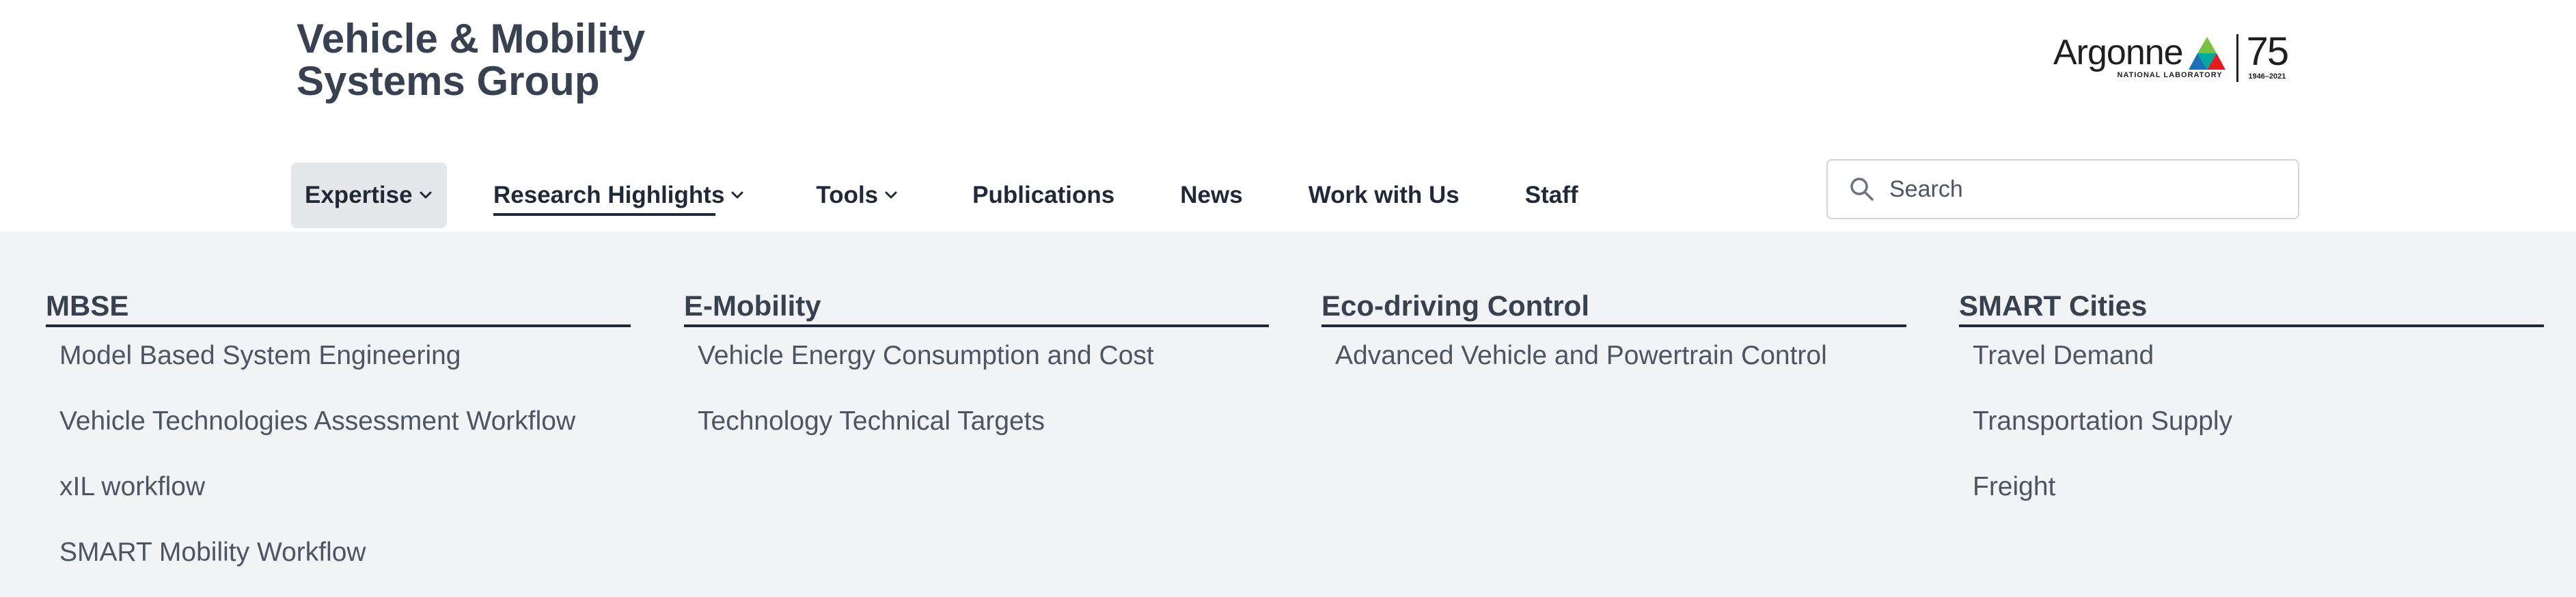 The image size is (2576, 597). What do you see at coordinates (471, 38) in the screenshot?
I see `site-title-line1: Vehicle & Mobility` at bounding box center [471, 38].